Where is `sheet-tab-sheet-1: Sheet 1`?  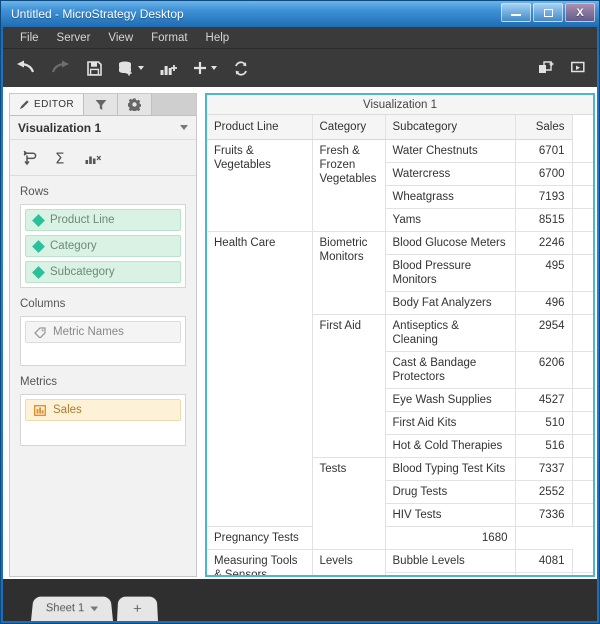
sheet-tab-sheet-1: Sheet 1 is located at coordinates (72, 608).